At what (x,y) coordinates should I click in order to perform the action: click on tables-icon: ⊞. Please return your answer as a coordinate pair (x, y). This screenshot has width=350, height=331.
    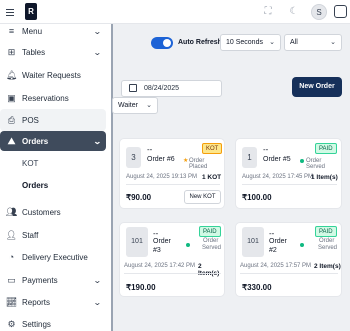
    Looking at the image, I should click on (11, 51).